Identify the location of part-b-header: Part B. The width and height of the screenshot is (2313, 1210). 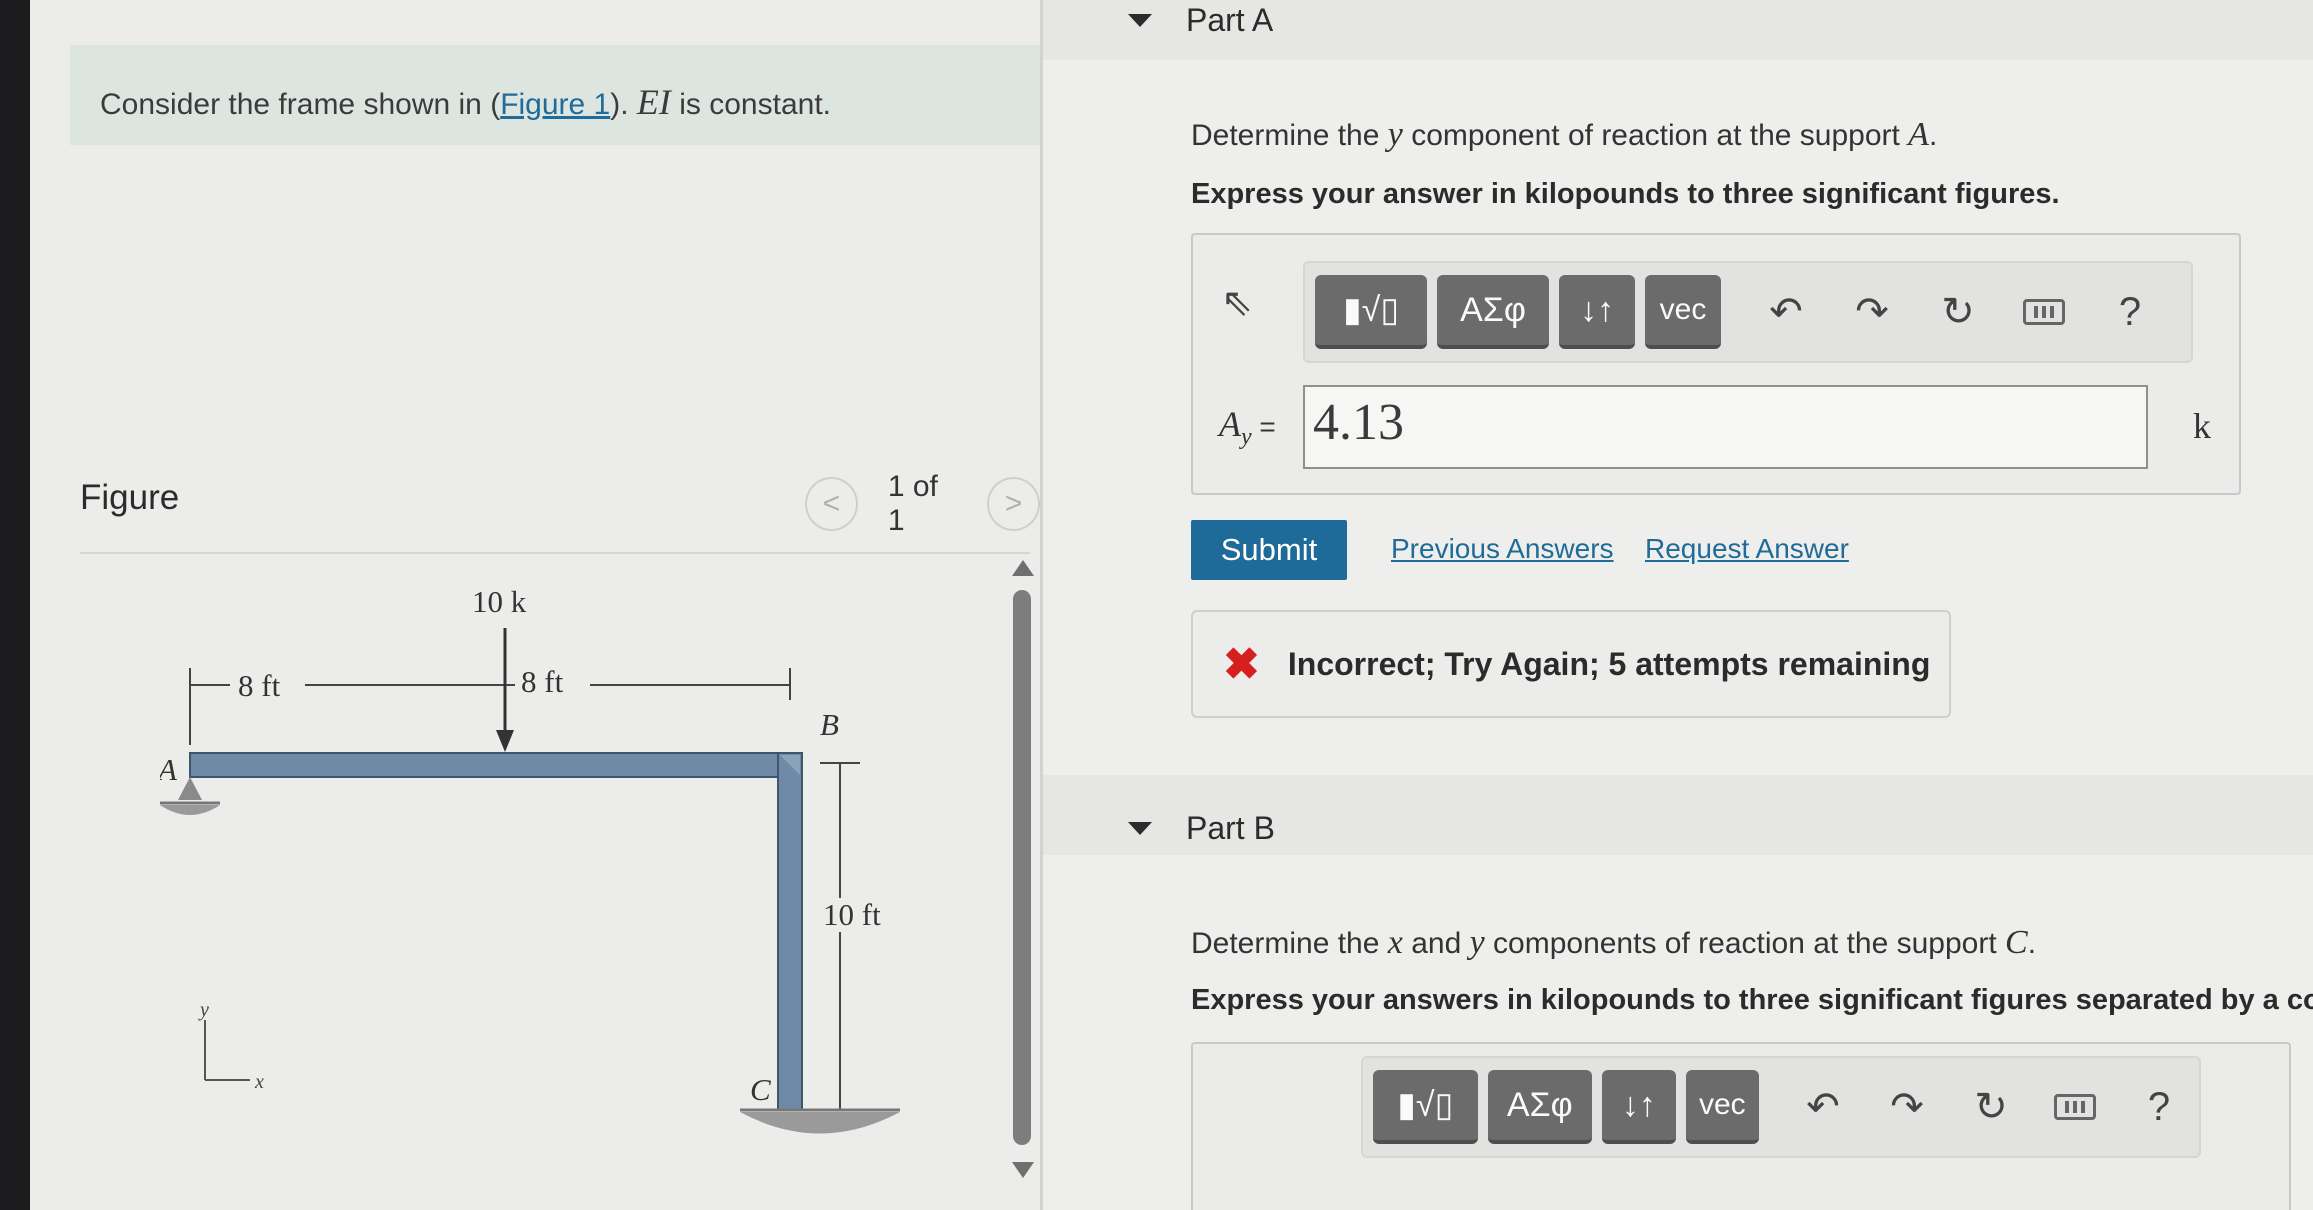
(1201, 828).